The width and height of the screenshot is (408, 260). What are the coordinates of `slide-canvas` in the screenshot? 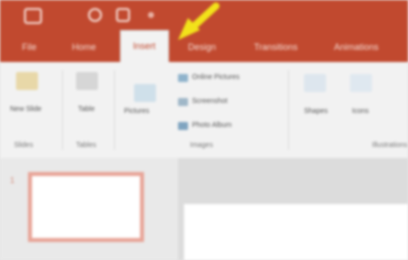 It's located at (296, 232).